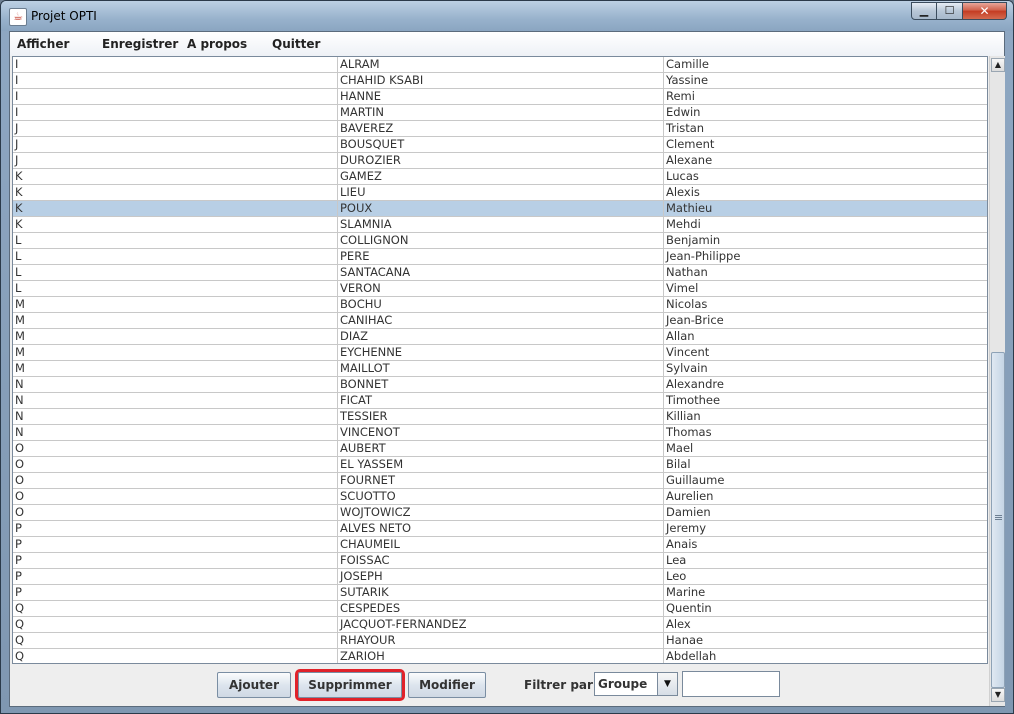  I want to click on table-row: O AUBERT Mael, so click(500, 449).